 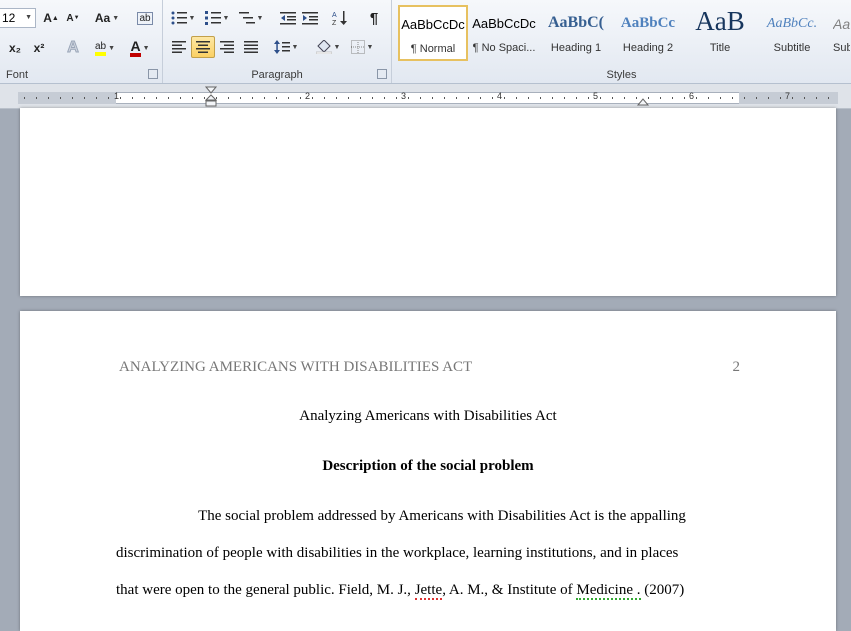 I want to click on increase-indent-button, so click(x=310, y=18).